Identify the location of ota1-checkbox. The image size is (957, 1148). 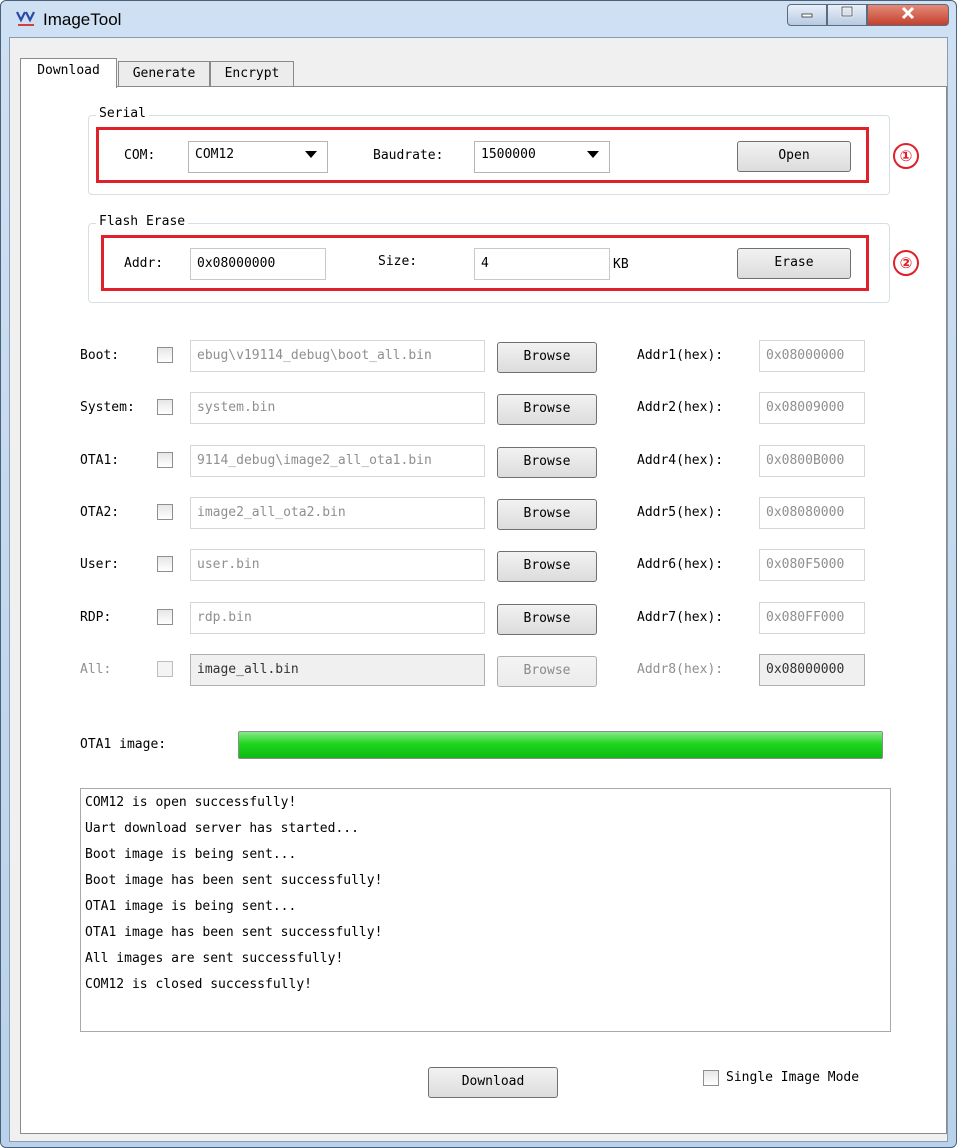
(165, 460).